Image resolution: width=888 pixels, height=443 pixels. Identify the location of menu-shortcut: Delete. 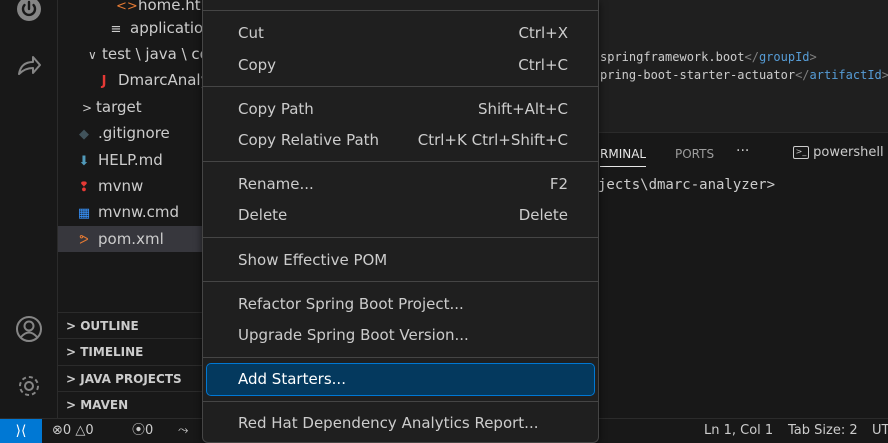
(543, 215).